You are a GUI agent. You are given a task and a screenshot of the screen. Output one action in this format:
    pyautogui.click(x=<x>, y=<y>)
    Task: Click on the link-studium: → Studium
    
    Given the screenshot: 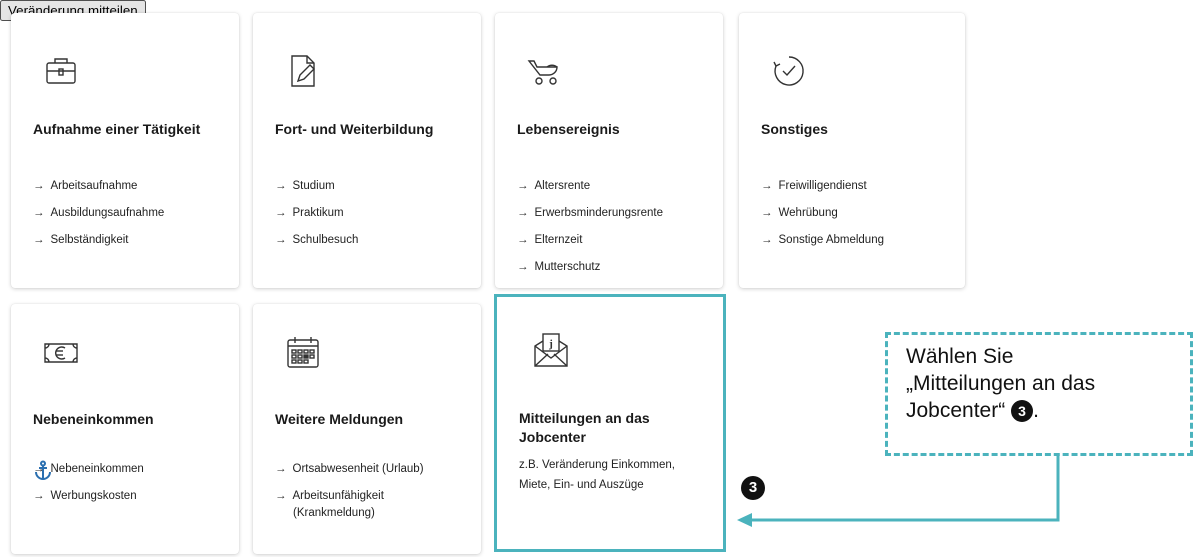 What is the action you would take?
    pyautogui.click(x=316, y=186)
    